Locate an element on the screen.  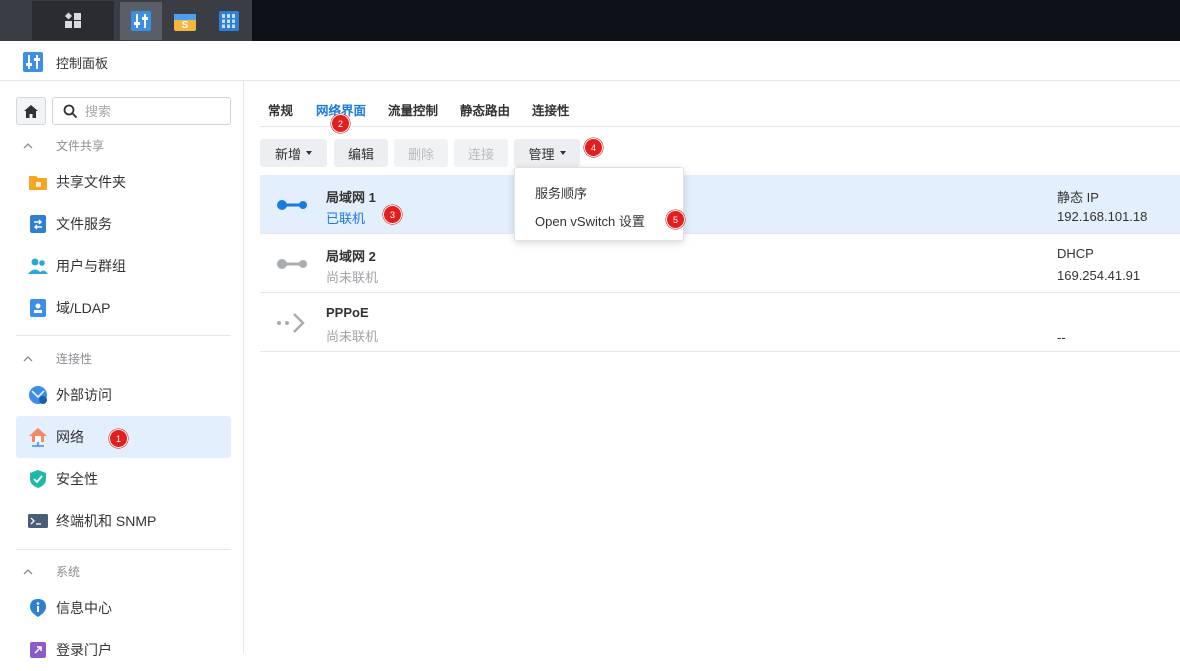
add-button: 新增 is located at coordinates (293, 153).